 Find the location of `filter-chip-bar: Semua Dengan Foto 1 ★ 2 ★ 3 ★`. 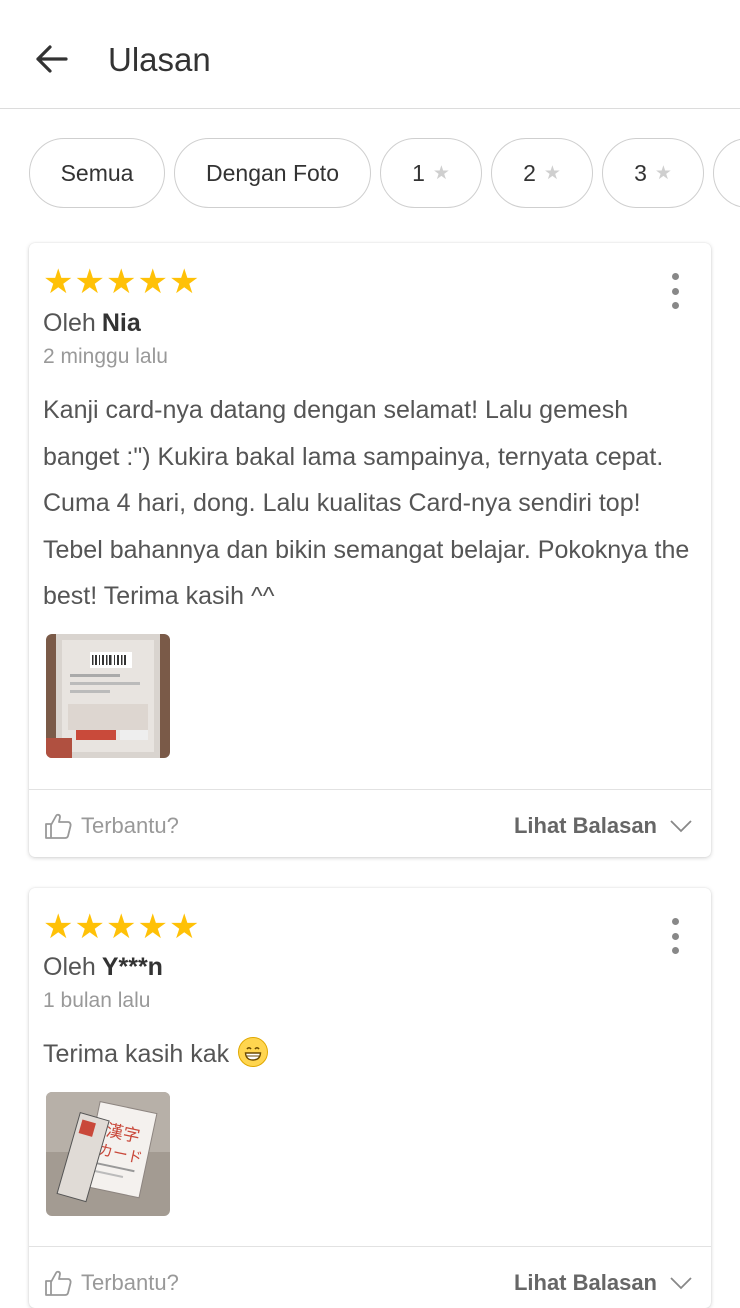

filter-chip-bar: Semua Dengan Foto 1 ★ 2 ★ 3 ★ is located at coordinates (370, 175).